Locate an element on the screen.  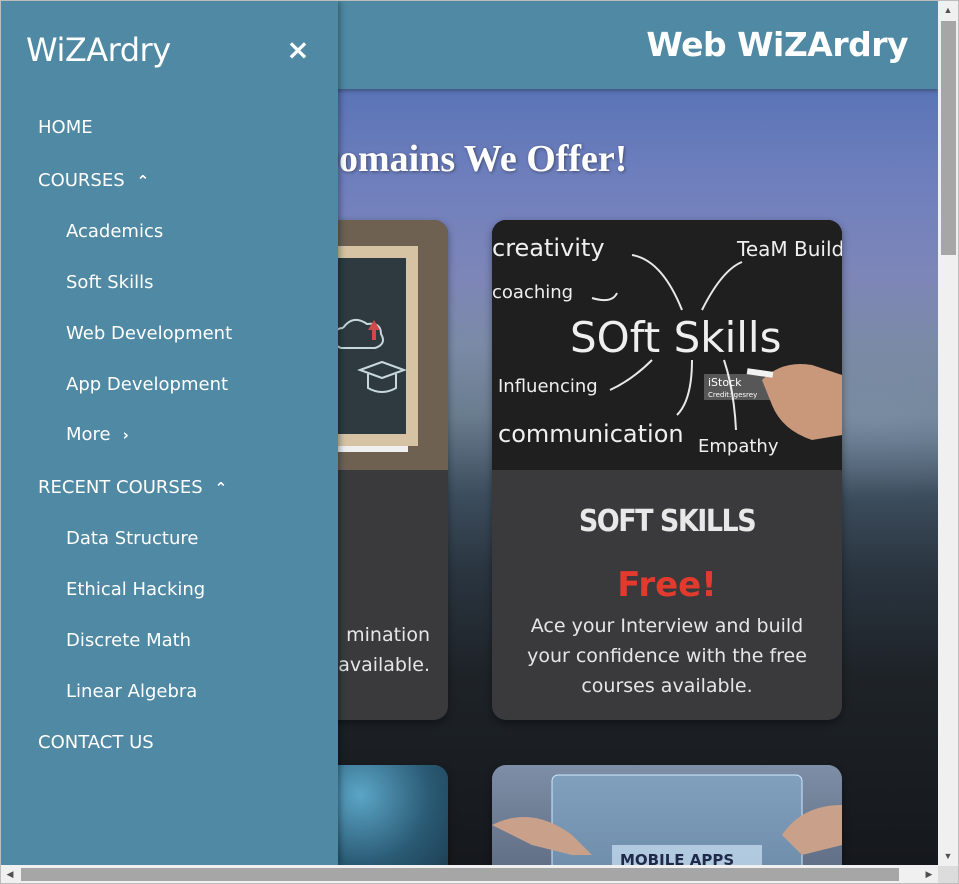
sidebar-item-app-development: App Development is located at coordinates (147, 384).